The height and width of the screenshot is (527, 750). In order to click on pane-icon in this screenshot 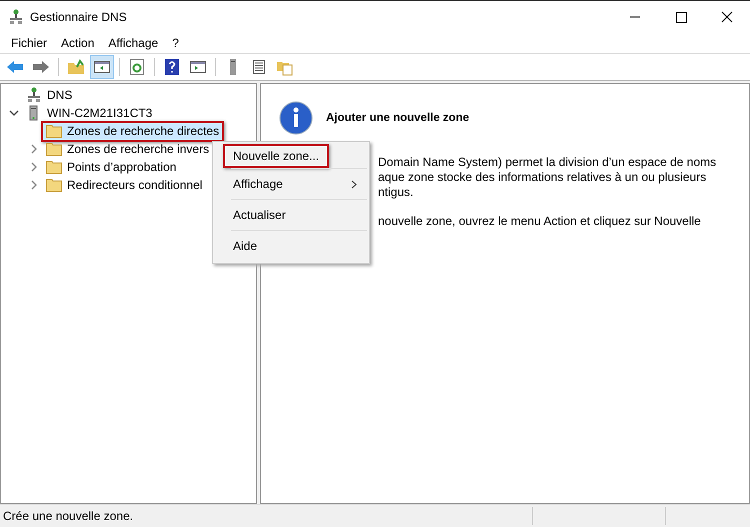, I will do `click(102, 67)`.